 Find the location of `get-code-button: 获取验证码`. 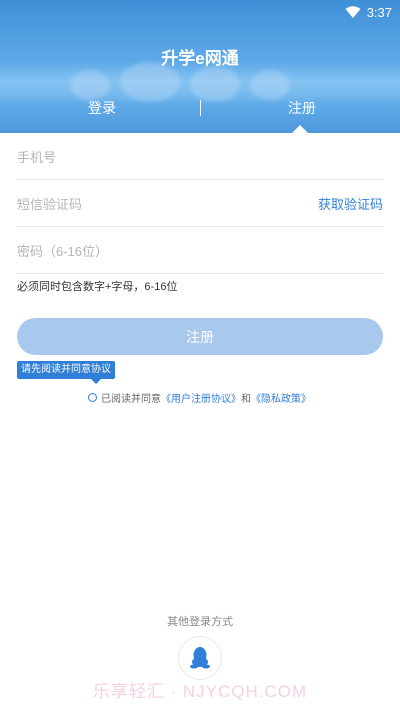

get-code-button: 获取验证码 is located at coordinates (350, 203).